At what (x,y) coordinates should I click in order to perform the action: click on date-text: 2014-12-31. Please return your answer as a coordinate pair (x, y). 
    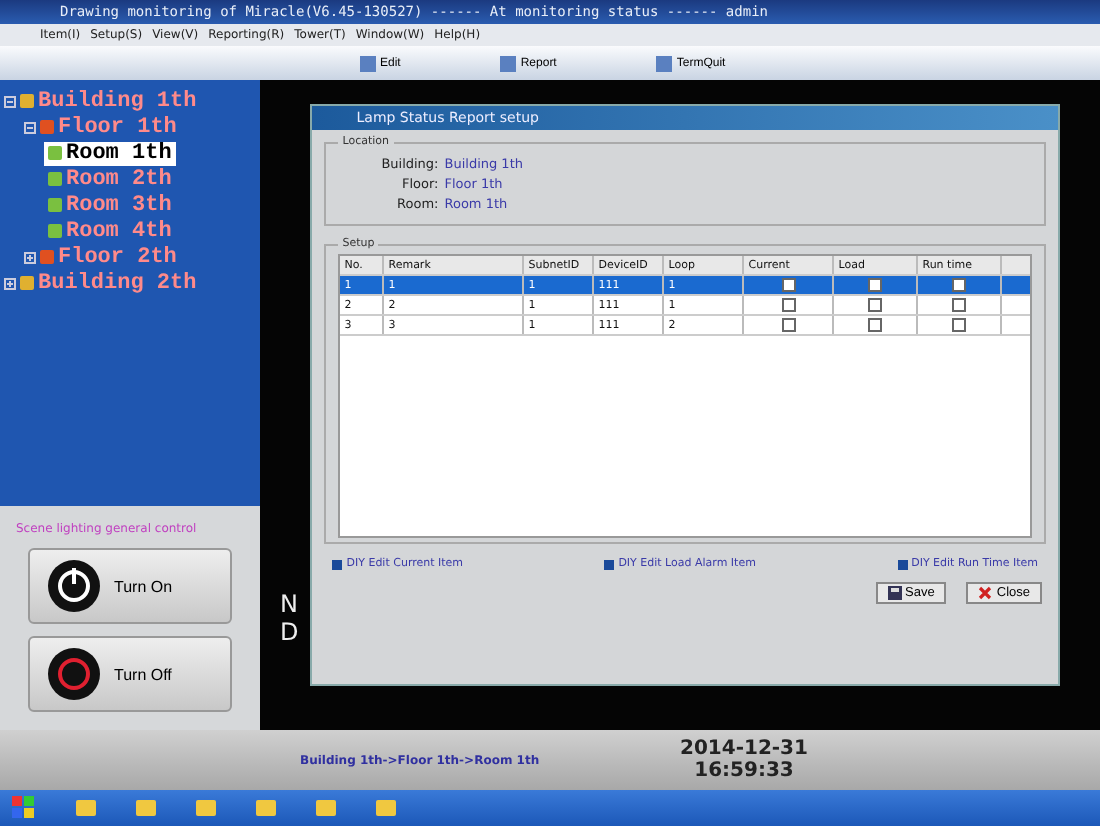
    Looking at the image, I should click on (744, 749).